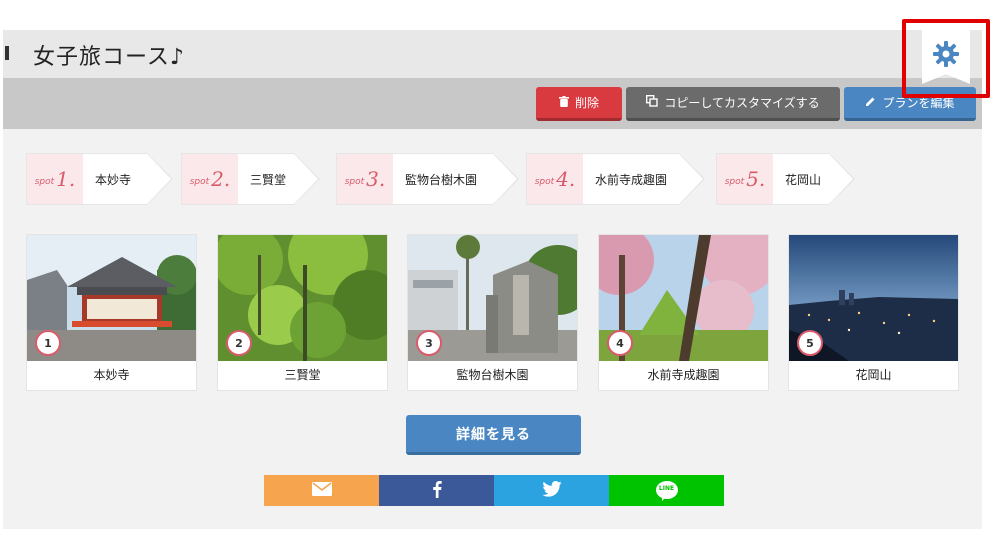 The image size is (994, 546). I want to click on spot-card-5: 5 花岡山, so click(873, 312).